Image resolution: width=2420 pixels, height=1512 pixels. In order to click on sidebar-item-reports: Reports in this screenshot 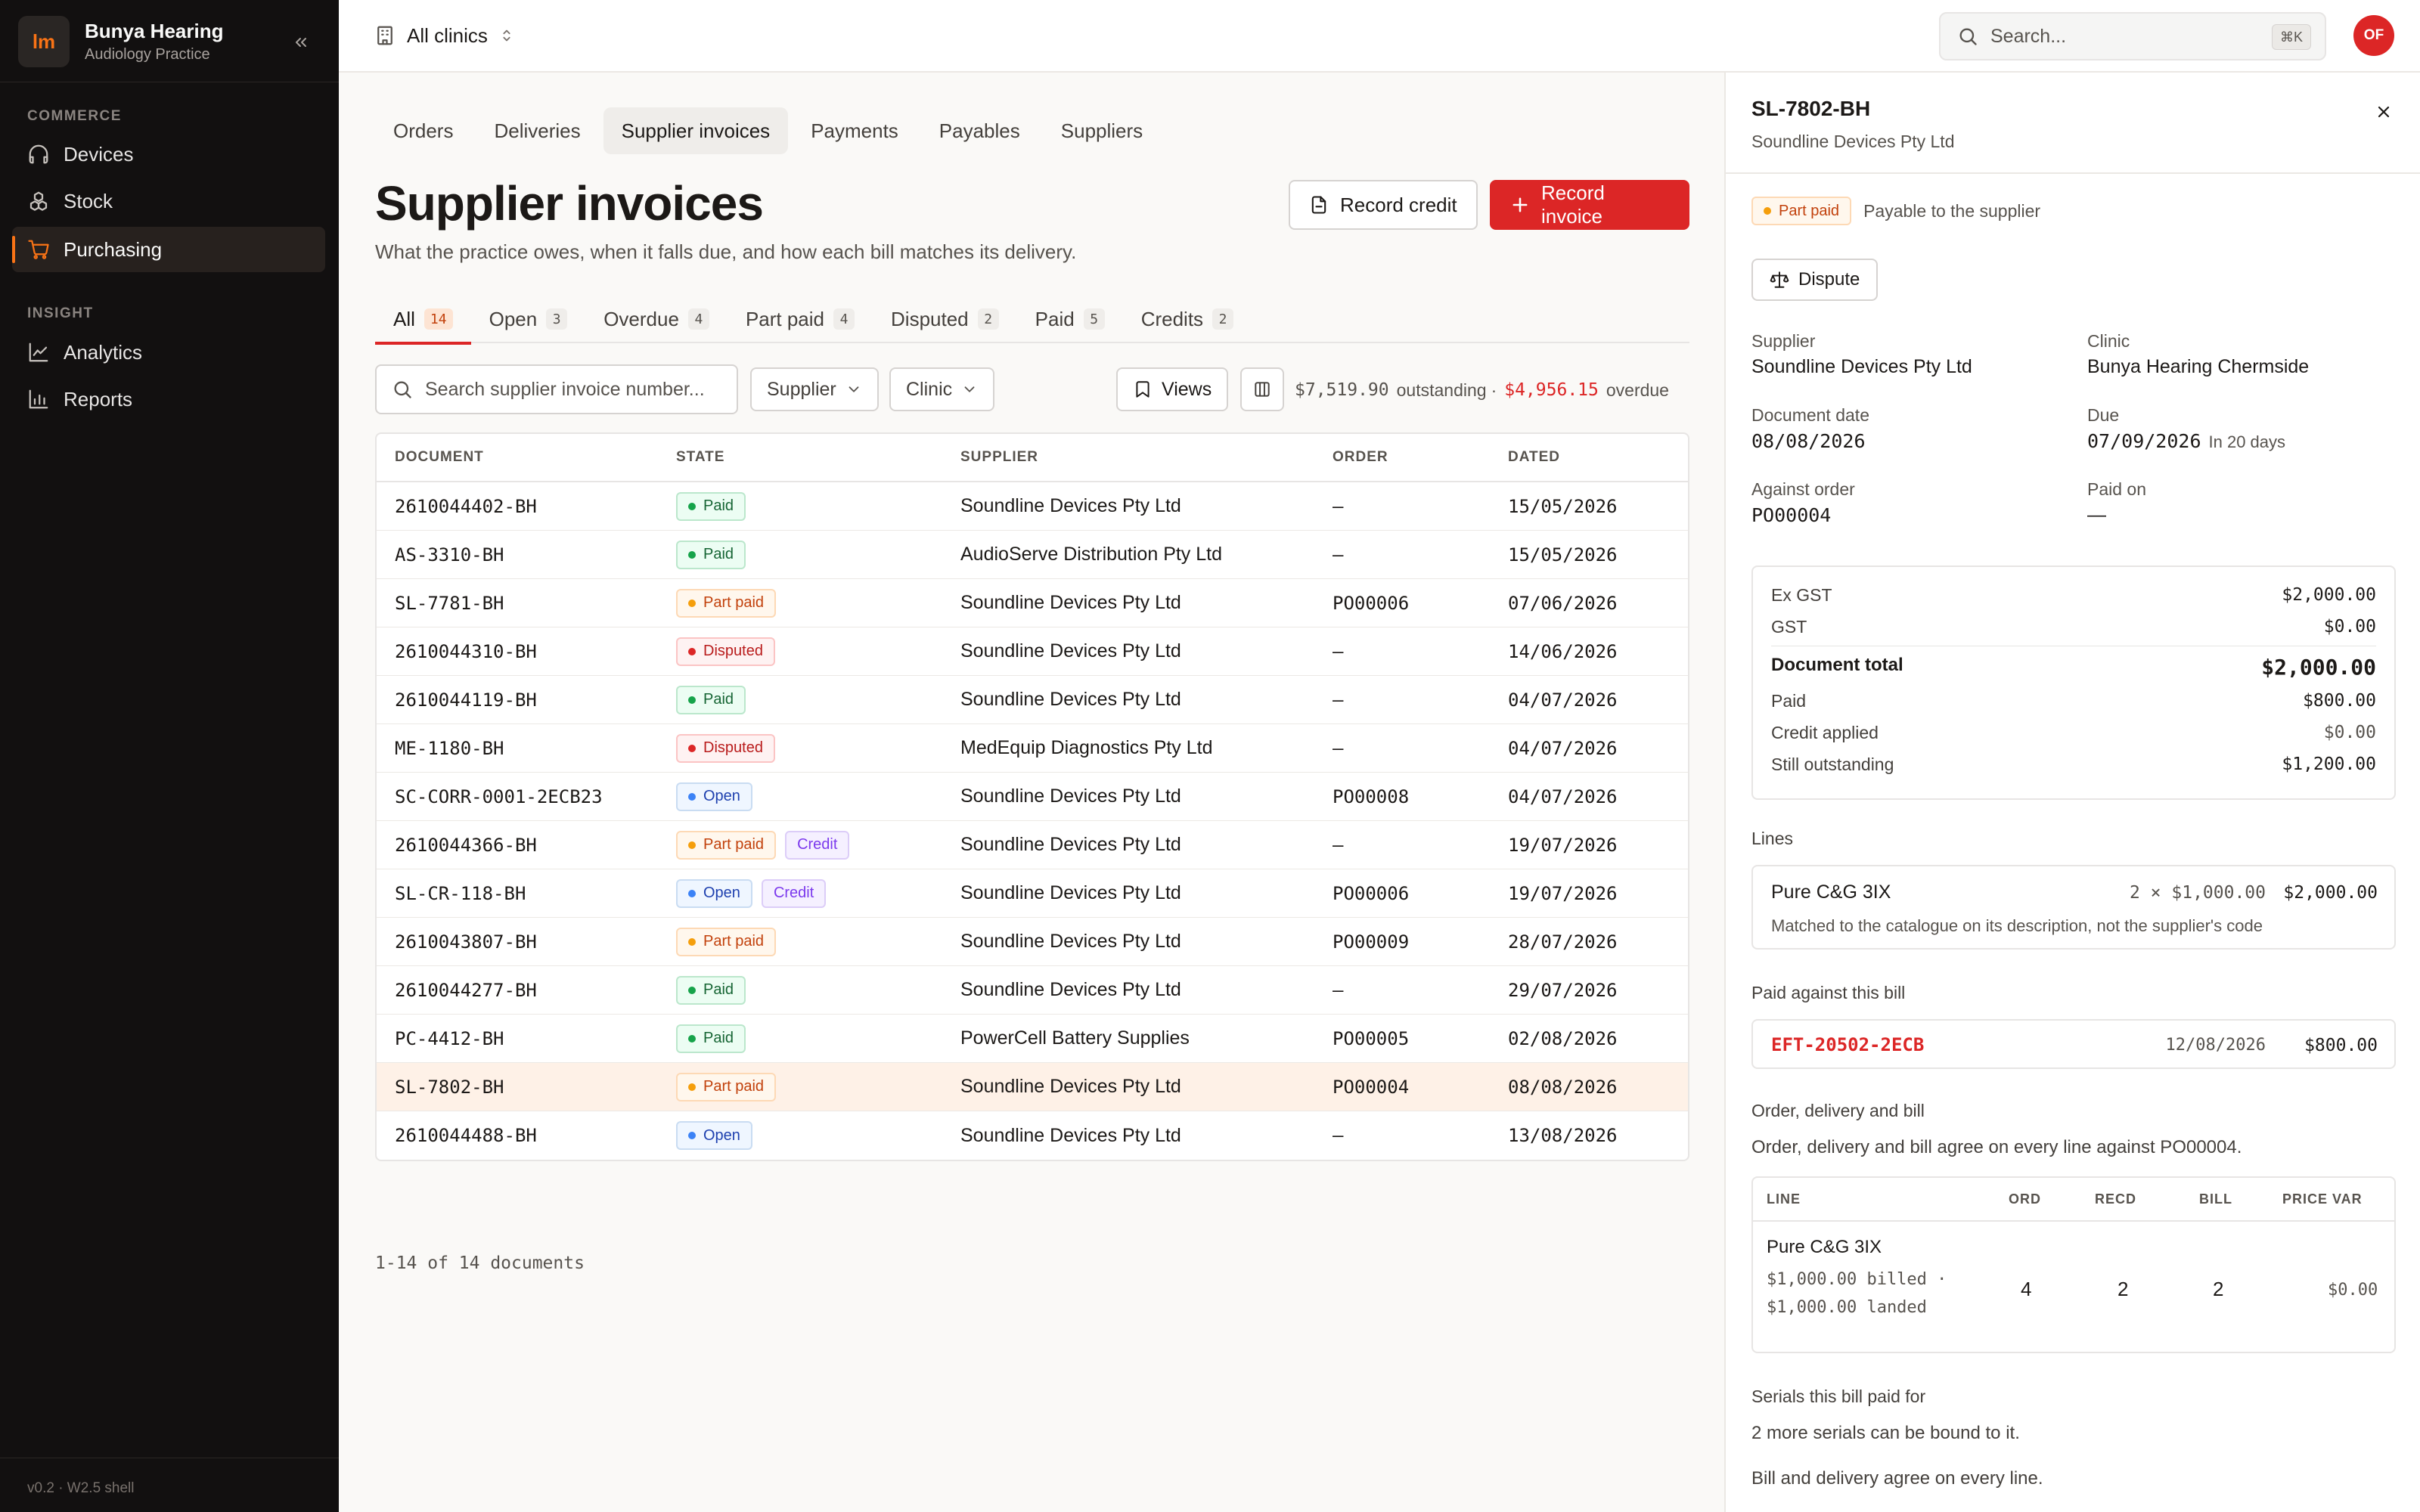, I will do `click(168, 399)`.